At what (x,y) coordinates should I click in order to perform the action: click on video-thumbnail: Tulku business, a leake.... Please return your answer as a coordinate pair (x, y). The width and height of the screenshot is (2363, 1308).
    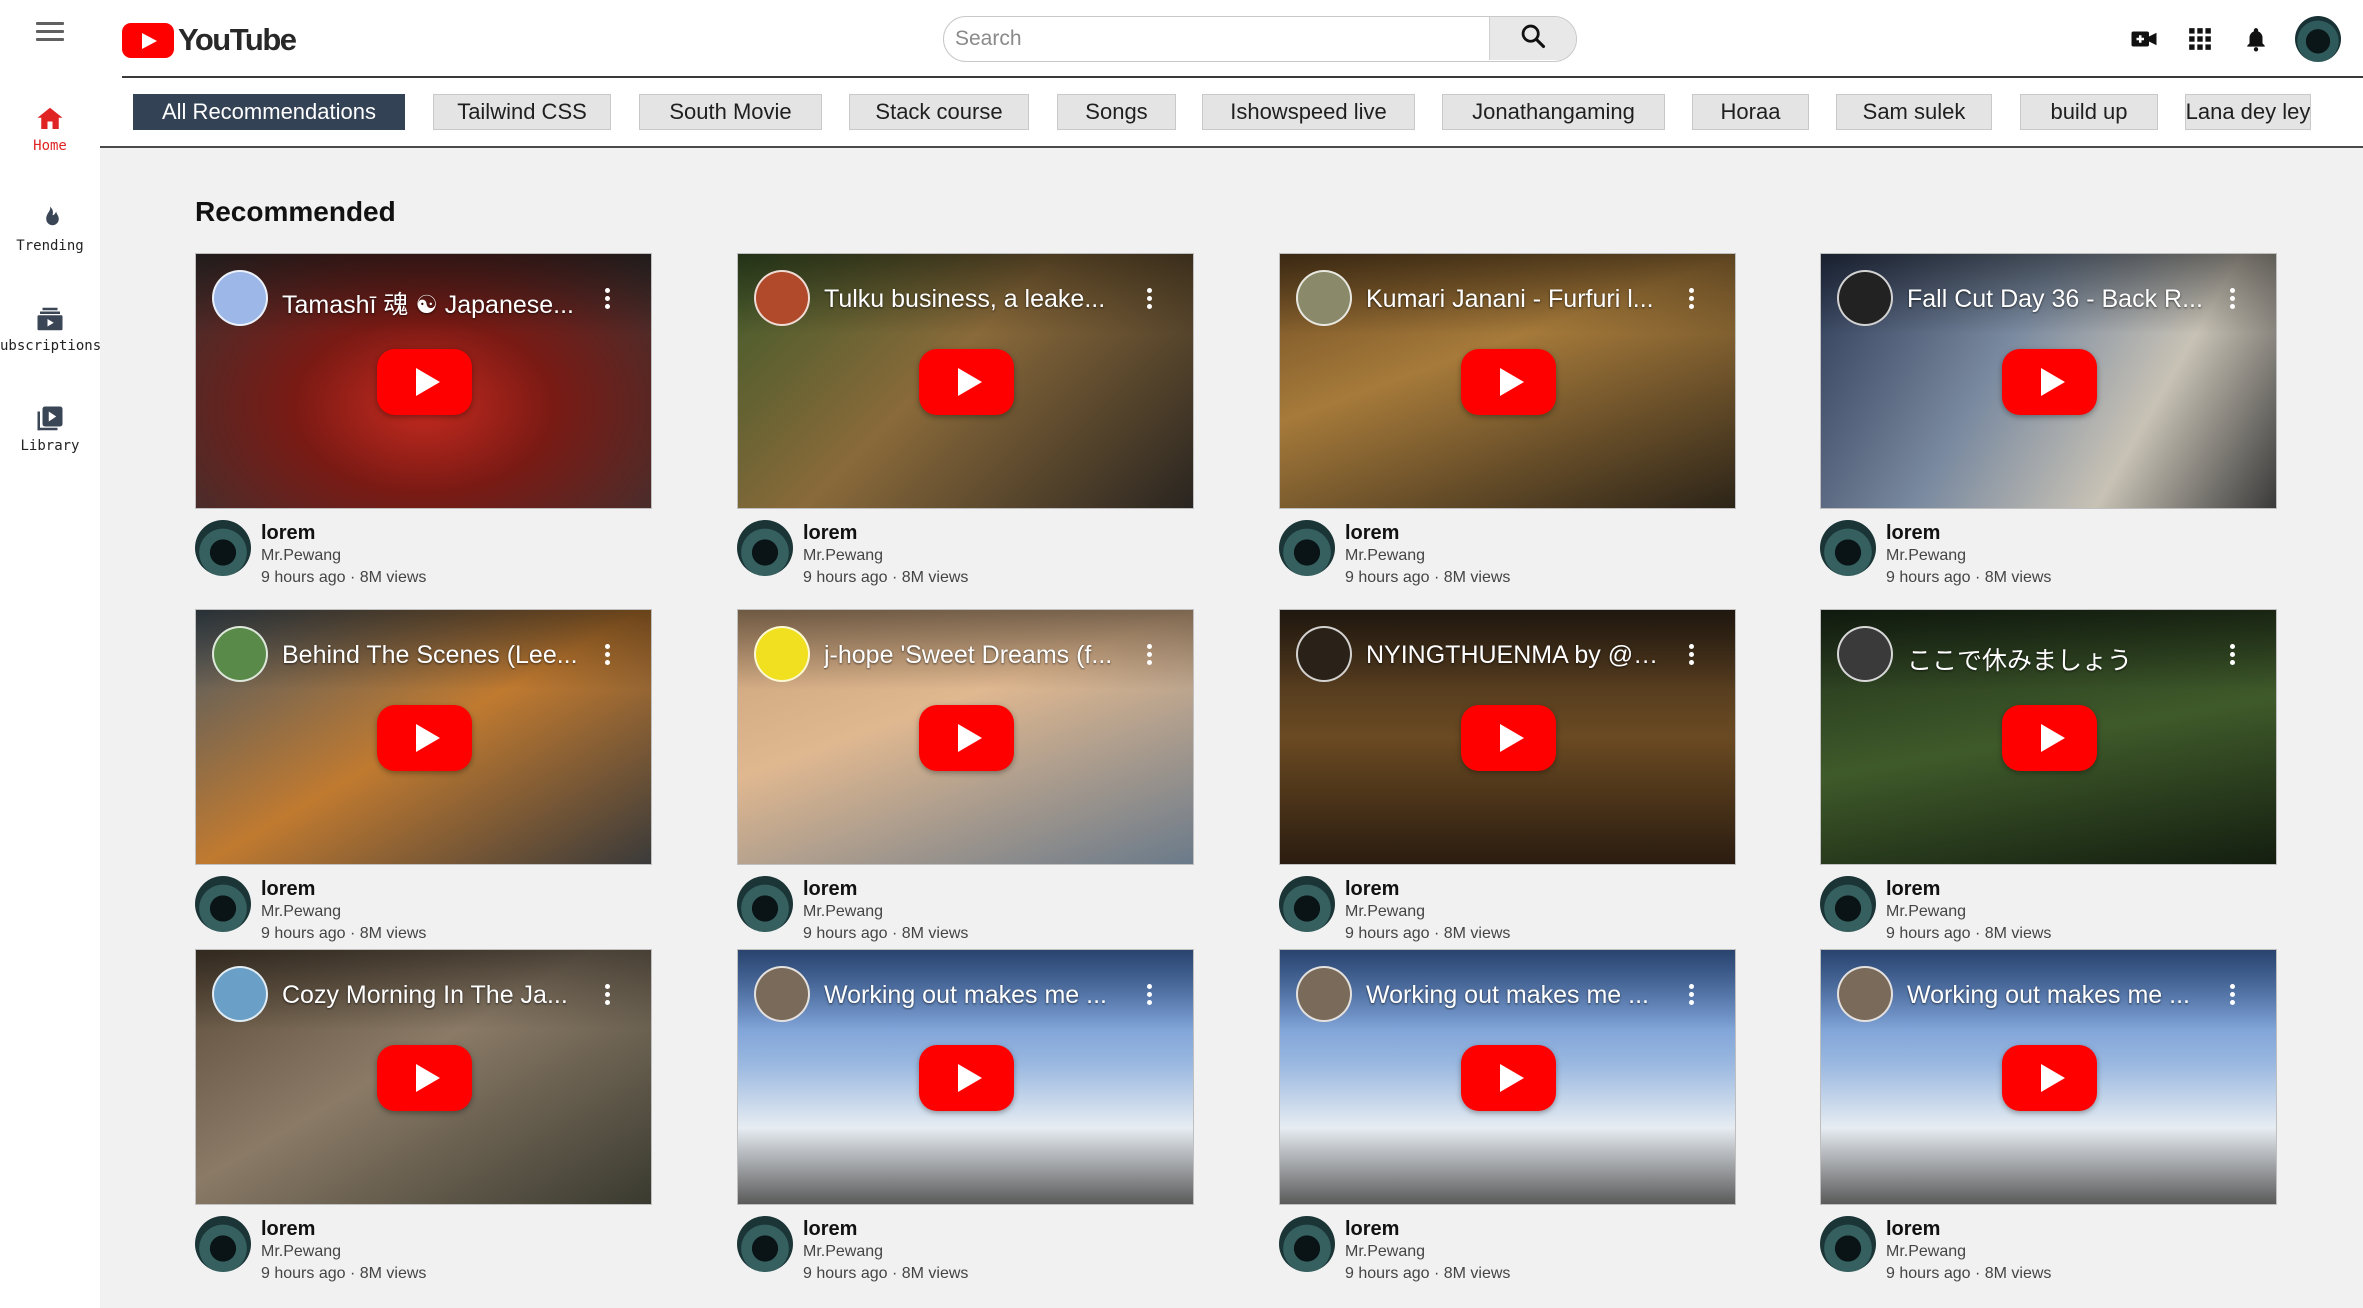
    Looking at the image, I should click on (965, 381).